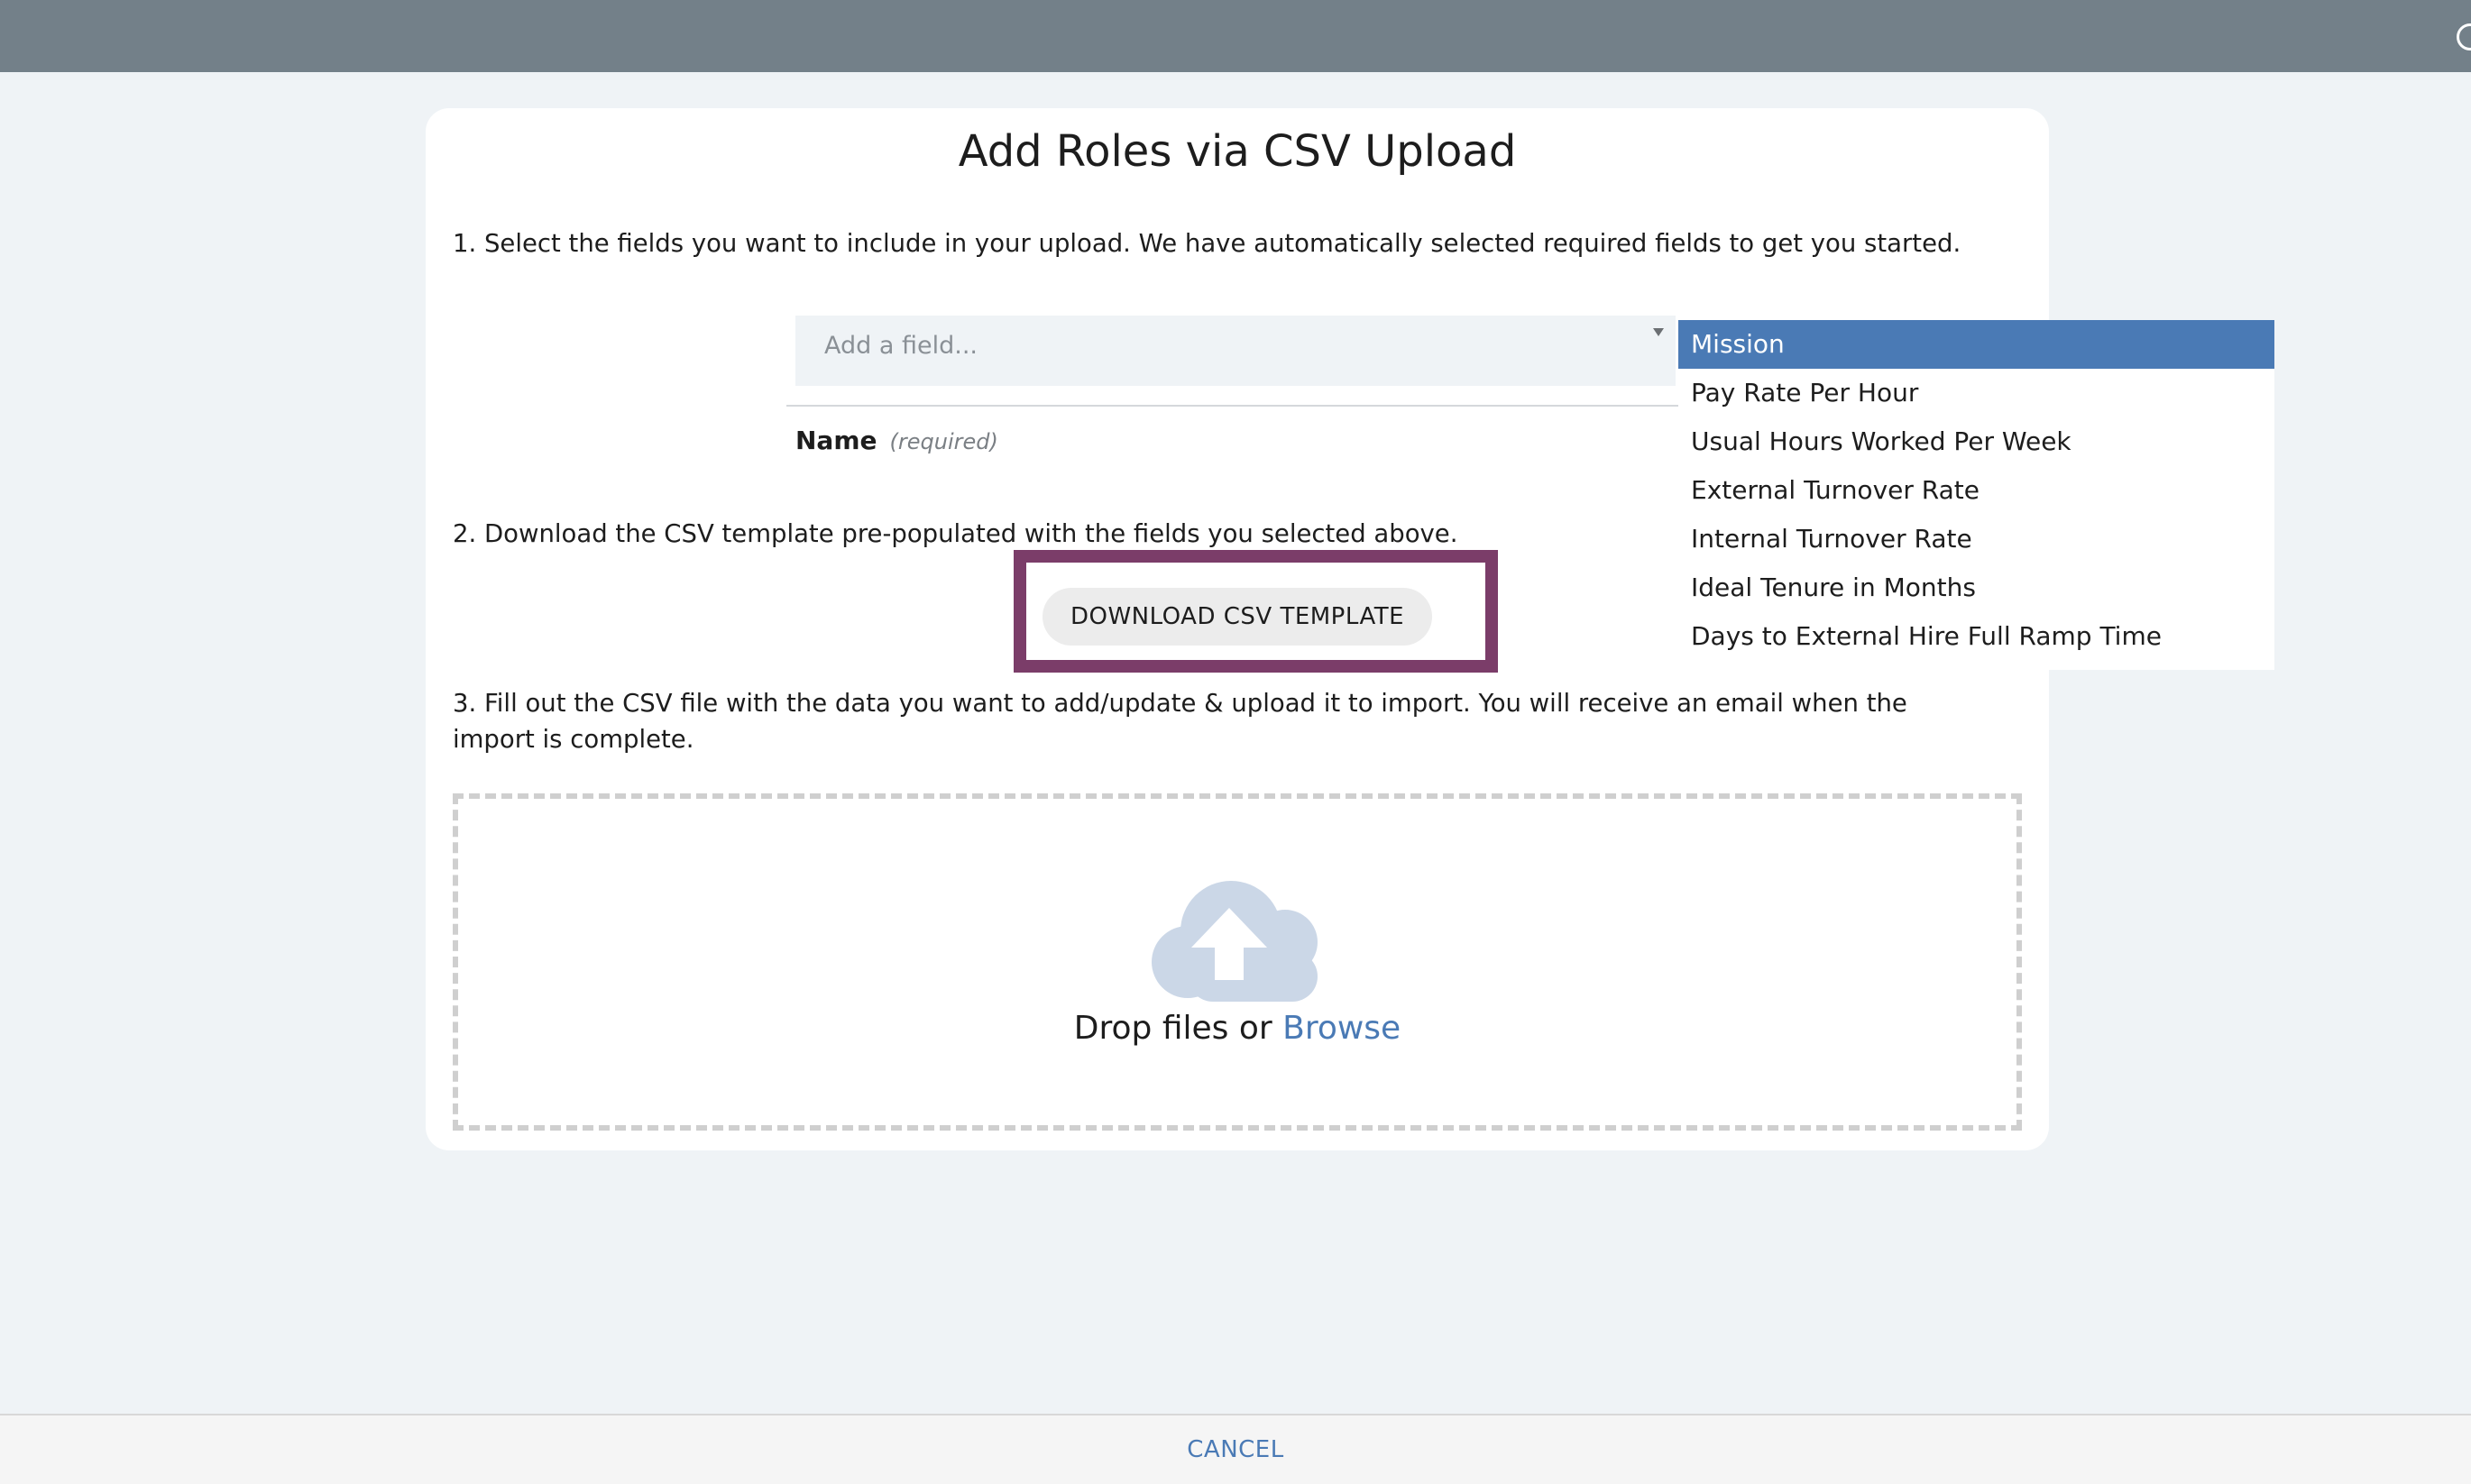 The height and width of the screenshot is (1484, 2471). What do you see at coordinates (1235, 36) in the screenshot?
I see `top-bar` at bounding box center [1235, 36].